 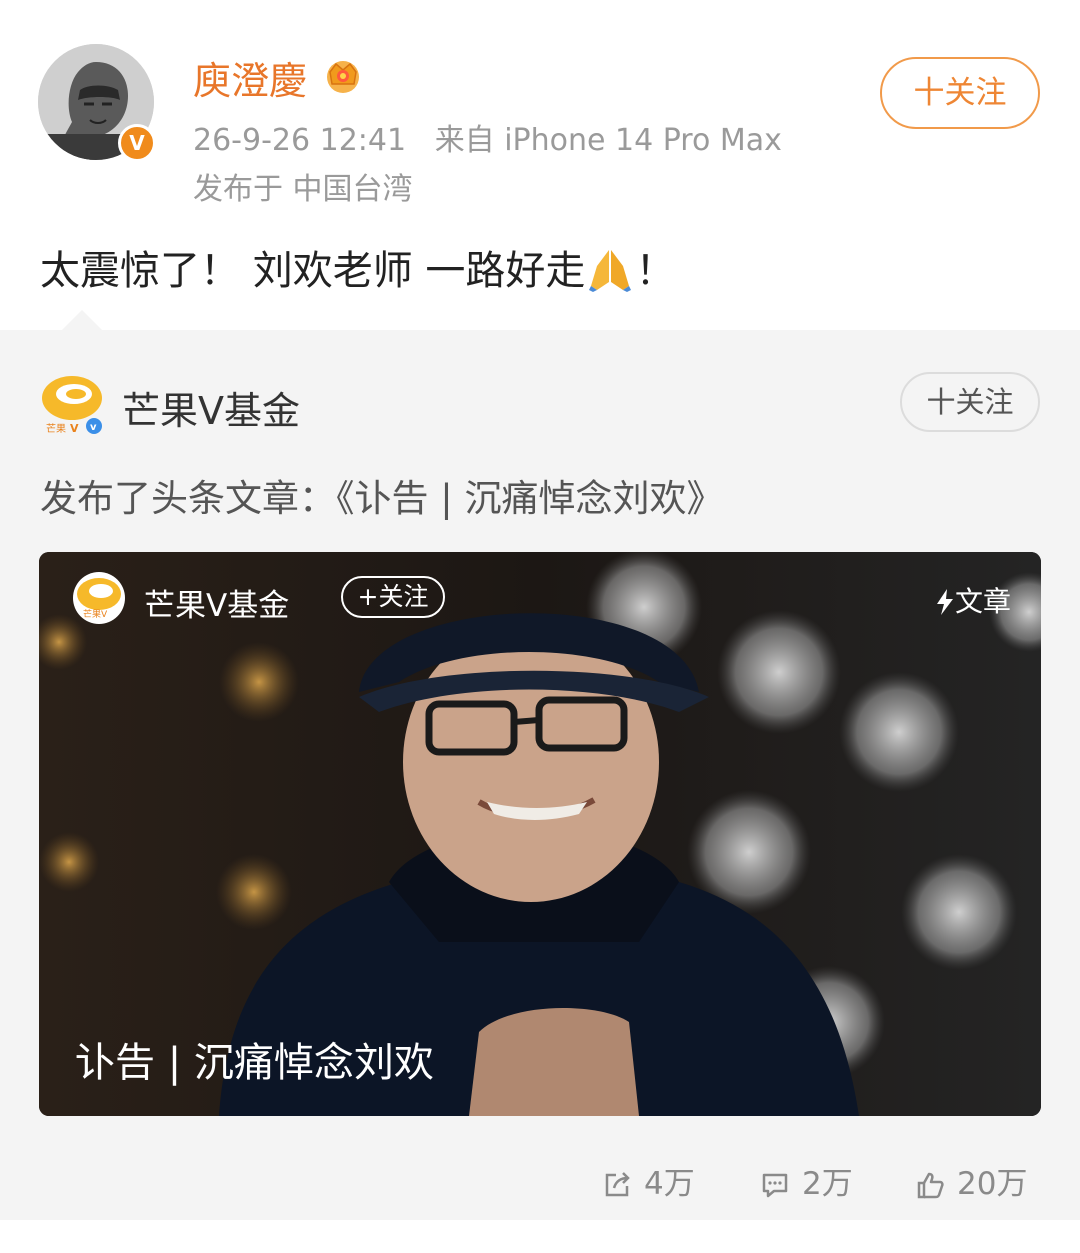 I want to click on card-follow-button: +关注, so click(x=393, y=597).